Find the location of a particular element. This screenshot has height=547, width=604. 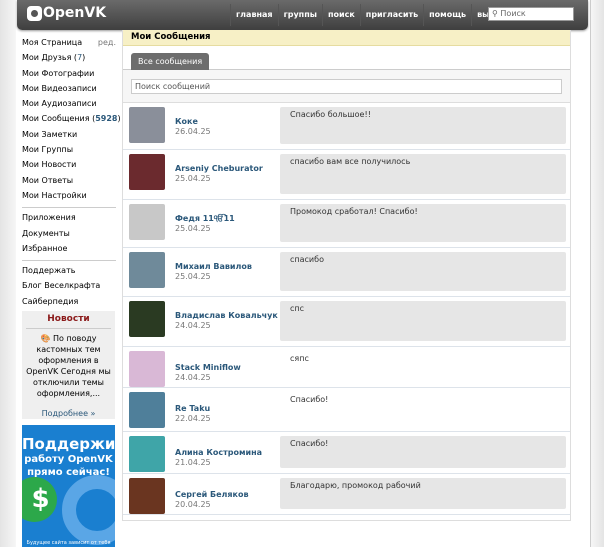

label-text: Мои Аудиозаписи is located at coordinates (59, 104).